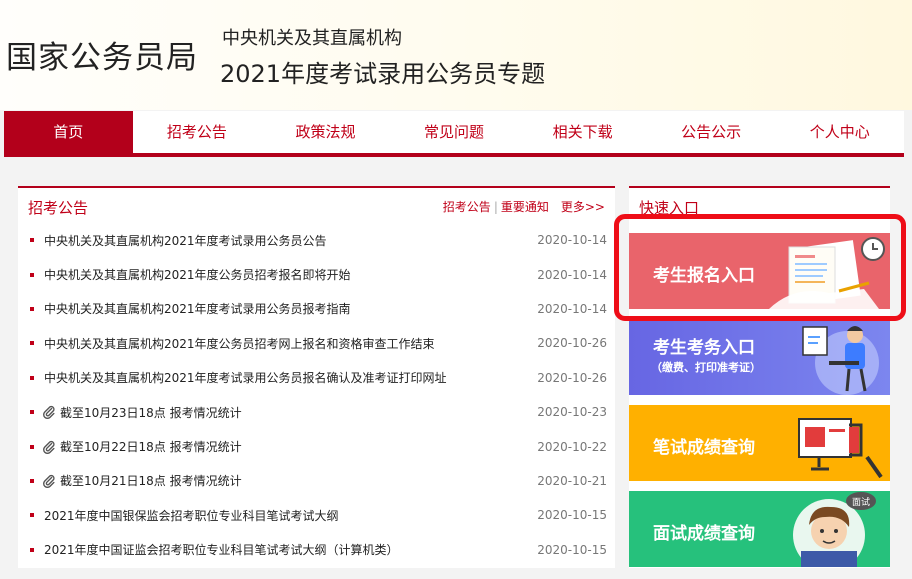  What do you see at coordinates (704, 345) in the screenshot?
I see `exam-affairs-entry-label: 考生考务入口` at bounding box center [704, 345].